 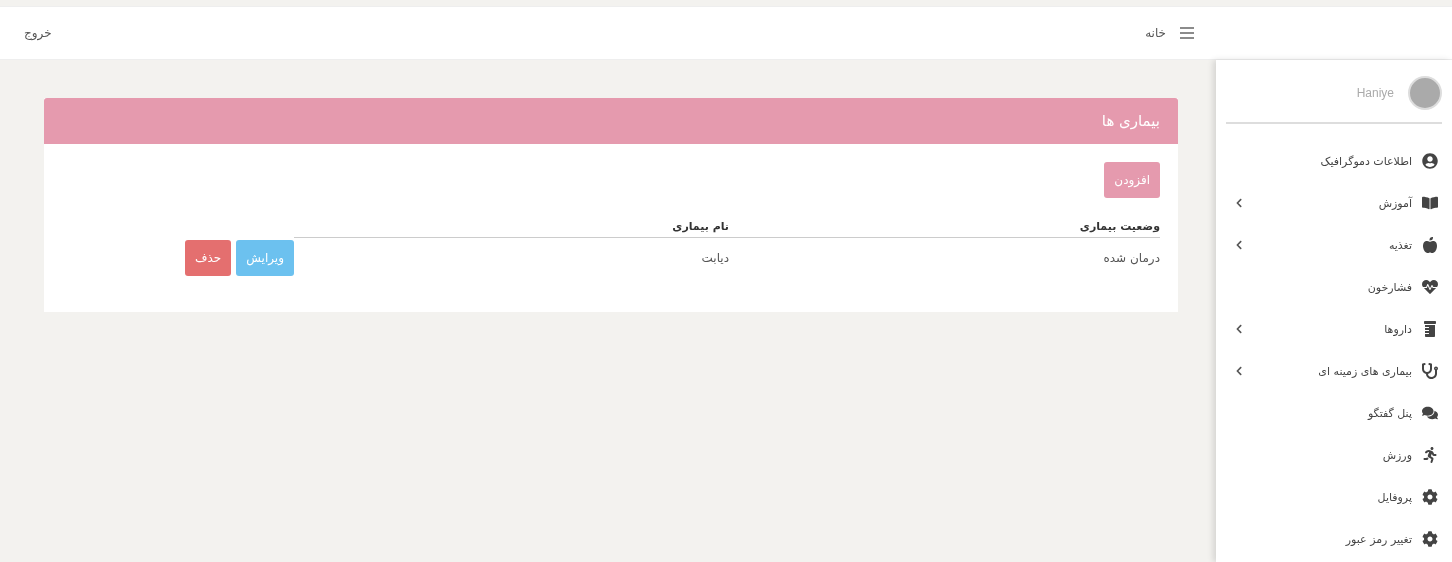 I want to click on home-link: خانه, so click(x=1155, y=33).